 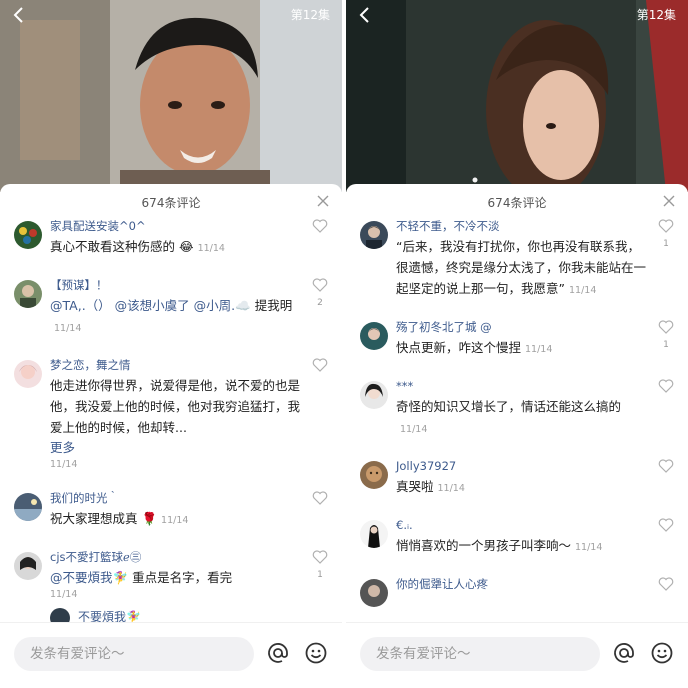 I want to click on comment-item: €.ᵢ. 悄悄喜欢的一个男孩子叫李响～ 11/14, so click(x=517, y=537).